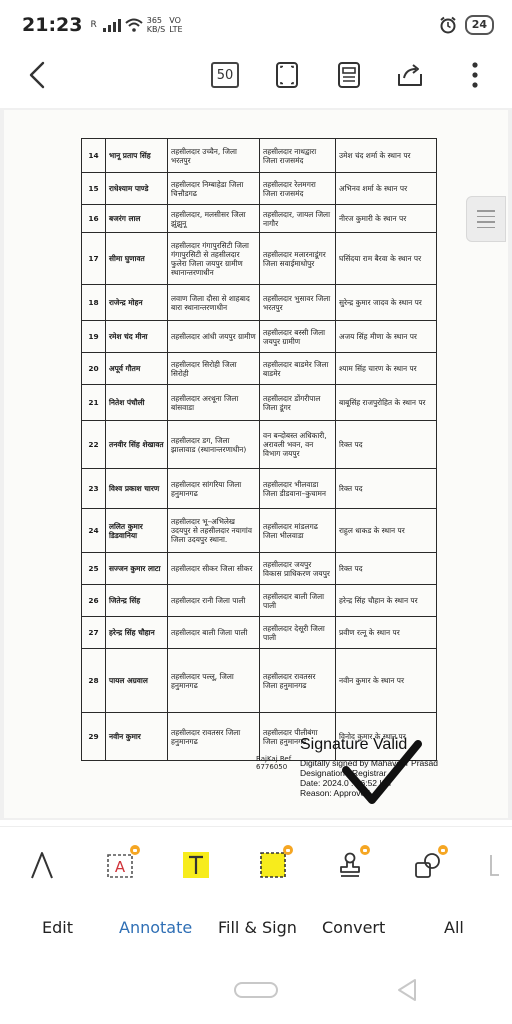 The image size is (512, 1024). What do you see at coordinates (57, 927) in the screenshot?
I see `tab-edit: Edit` at bounding box center [57, 927].